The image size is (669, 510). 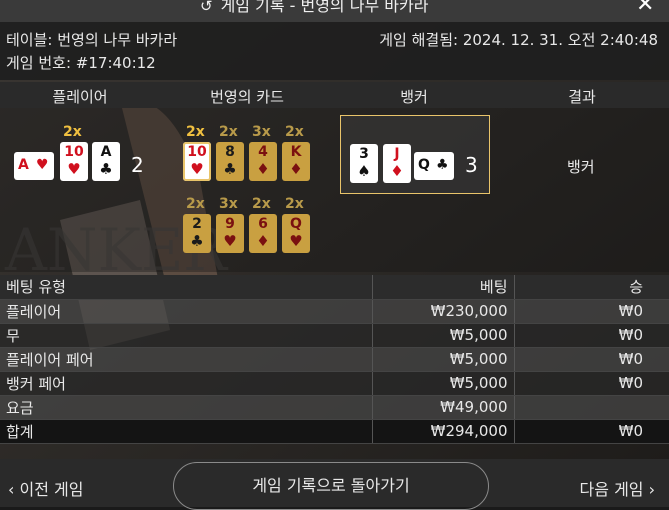 I want to click on table-row: 플레이어 페어 ₩5,000 ₩0, so click(x=334, y=359).